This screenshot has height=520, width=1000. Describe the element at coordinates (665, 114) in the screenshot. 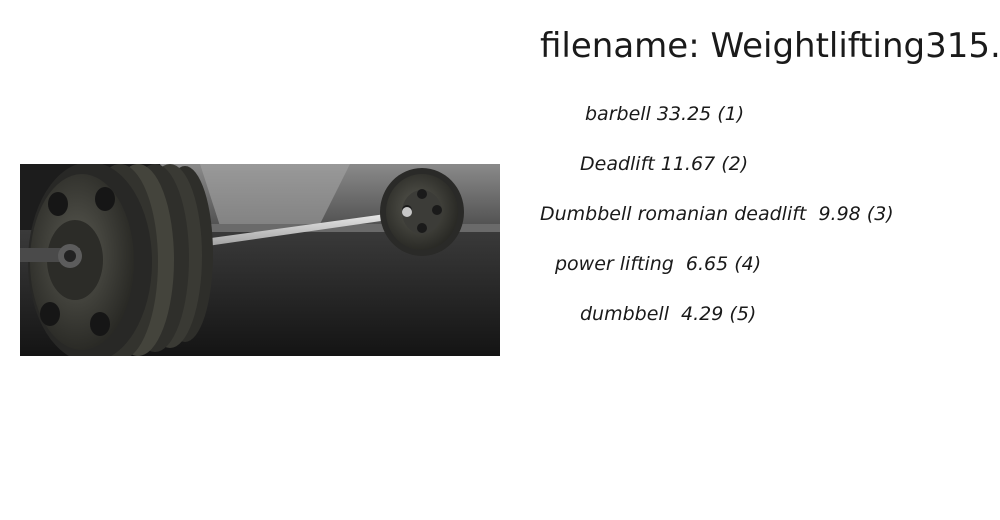

I see `prediction-1: barbell 33.25 (1)` at that location.